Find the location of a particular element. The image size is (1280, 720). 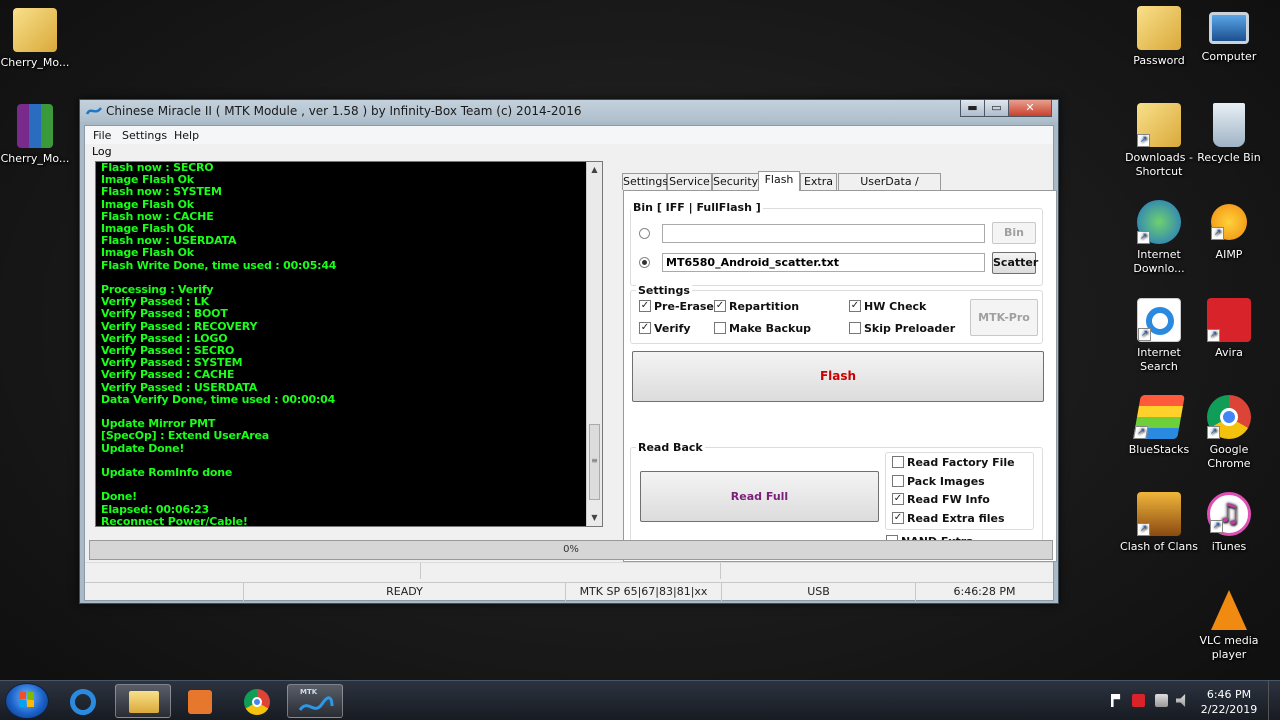

desktop-icon-aimp: ↗ AIMP is located at coordinates (1229, 231).